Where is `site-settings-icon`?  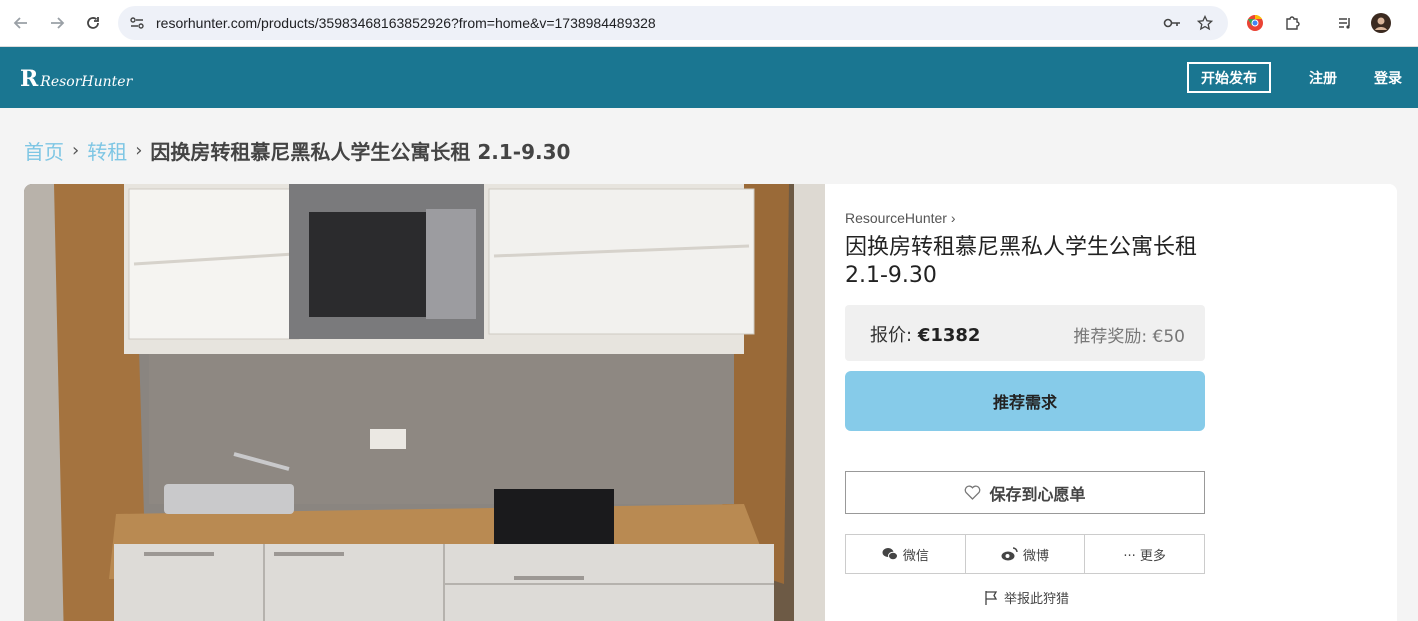 site-settings-icon is located at coordinates (137, 23).